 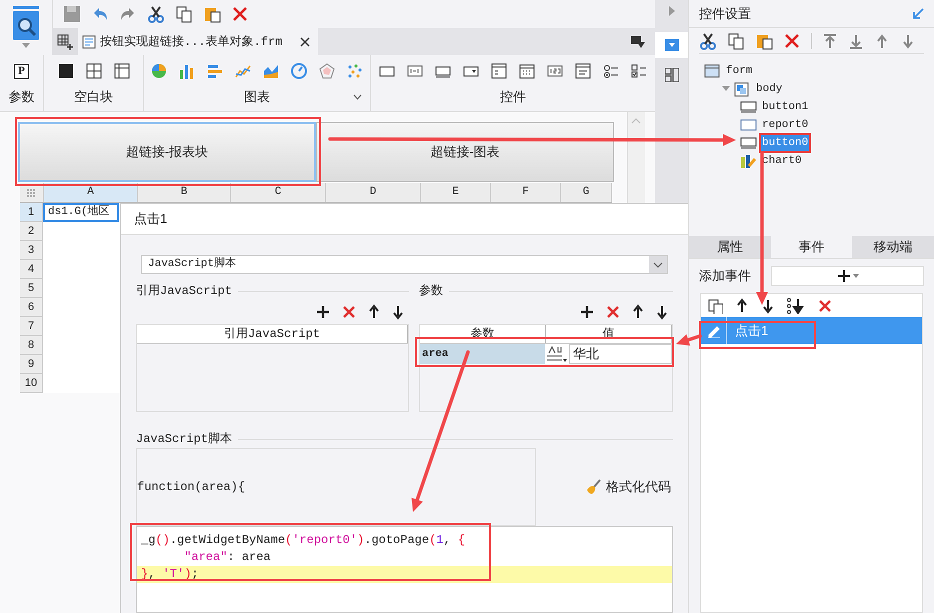 I want to click on file-tab: 按钮实现超链接...表单对象.frm, so click(x=198, y=41).